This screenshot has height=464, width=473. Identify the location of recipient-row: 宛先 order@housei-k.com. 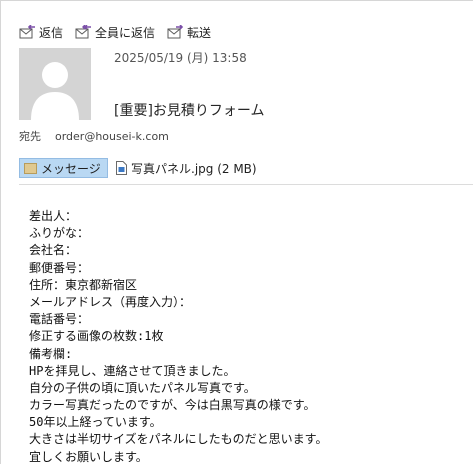
(94, 136).